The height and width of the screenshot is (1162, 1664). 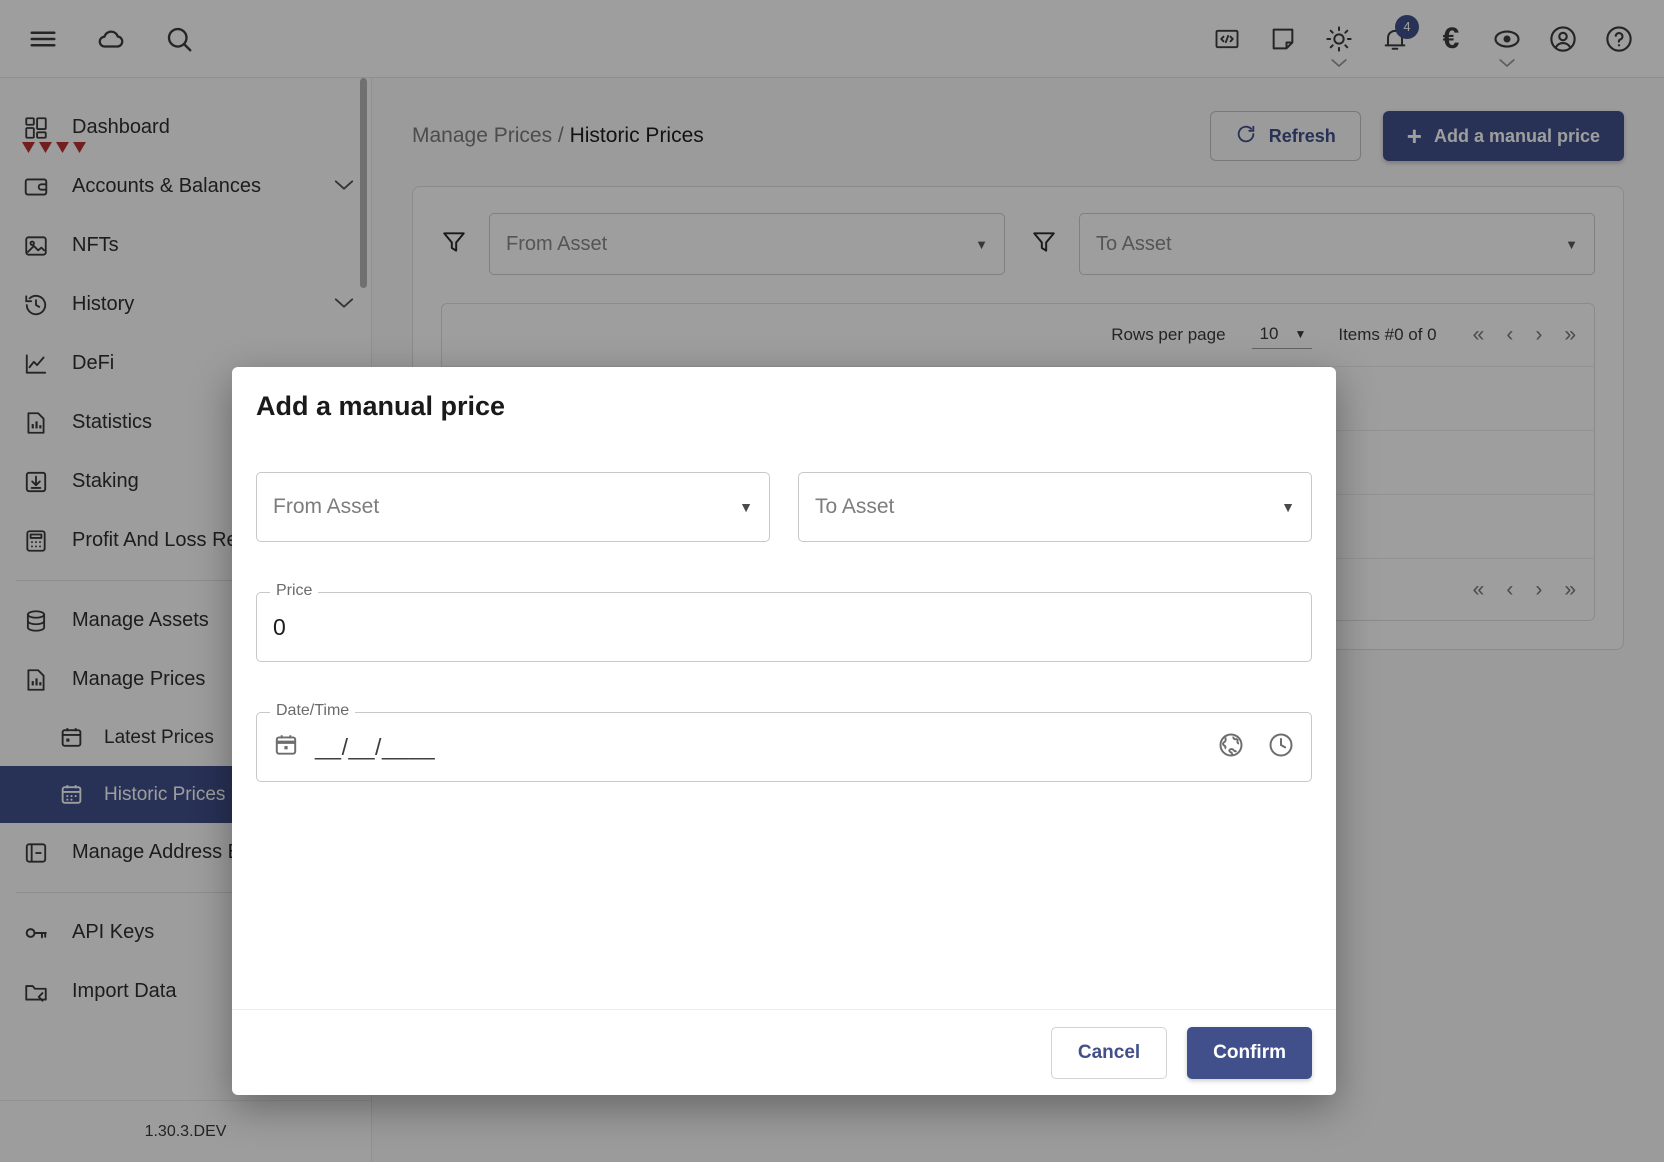 What do you see at coordinates (1231, 747) in the screenshot?
I see `timezone-globe-icon` at bounding box center [1231, 747].